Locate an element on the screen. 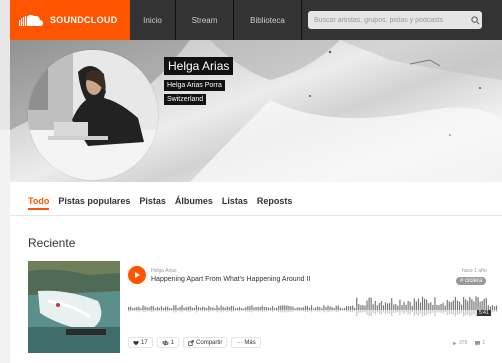  soundcloud-logo: SOUNDCLOUD is located at coordinates (70, 20).